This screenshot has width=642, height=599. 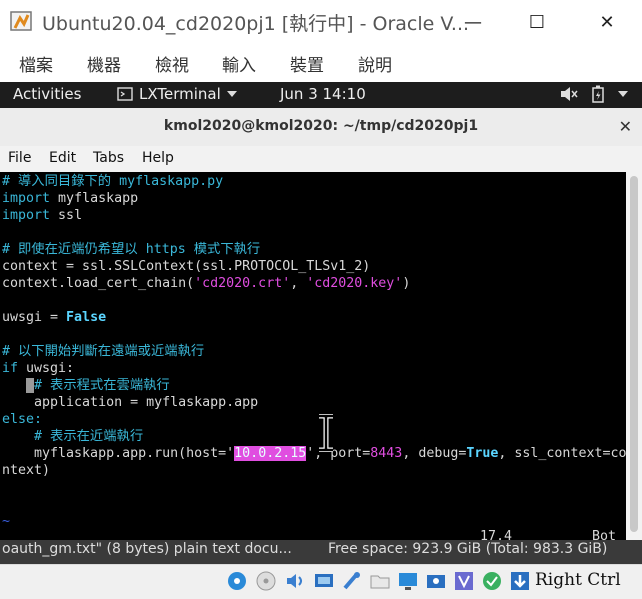 I want to click on code-line: ntext), so click(x=26, y=470).